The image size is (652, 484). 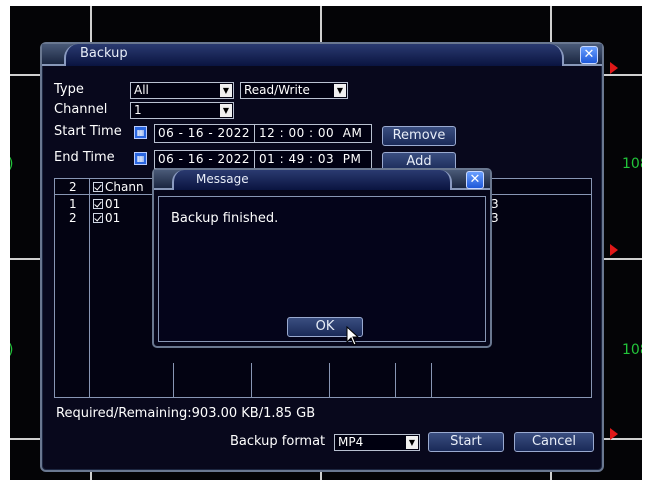 I want to click on mode-value: Read/Write, so click(x=277, y=90).